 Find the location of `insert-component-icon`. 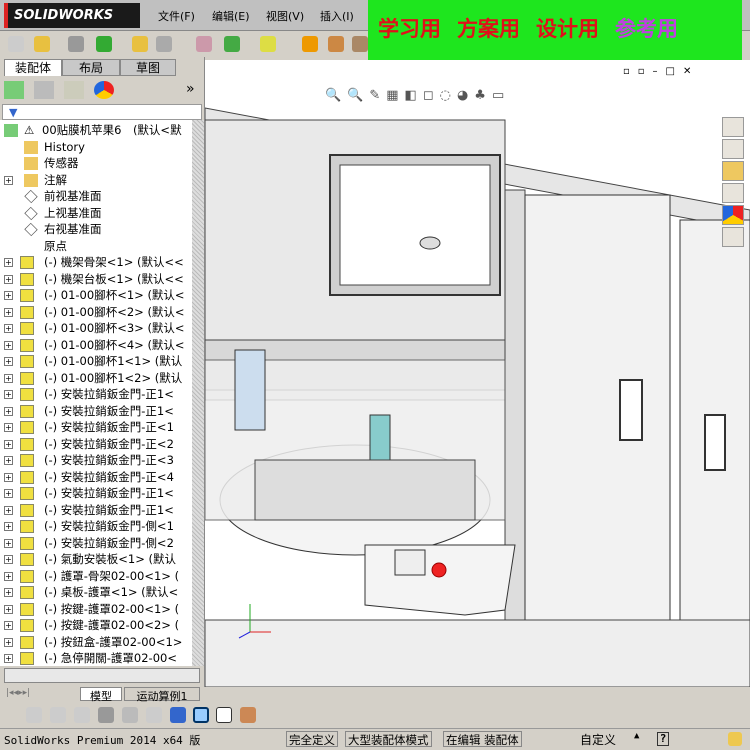

insert-component-icon is located at coordinates (16, 44).